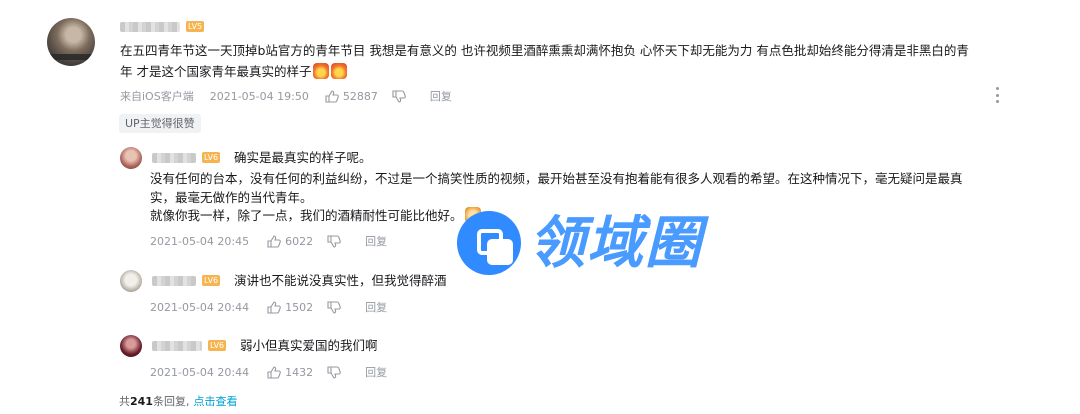  I want to click on watermark-logo: 领域圈, so click(601, 244).